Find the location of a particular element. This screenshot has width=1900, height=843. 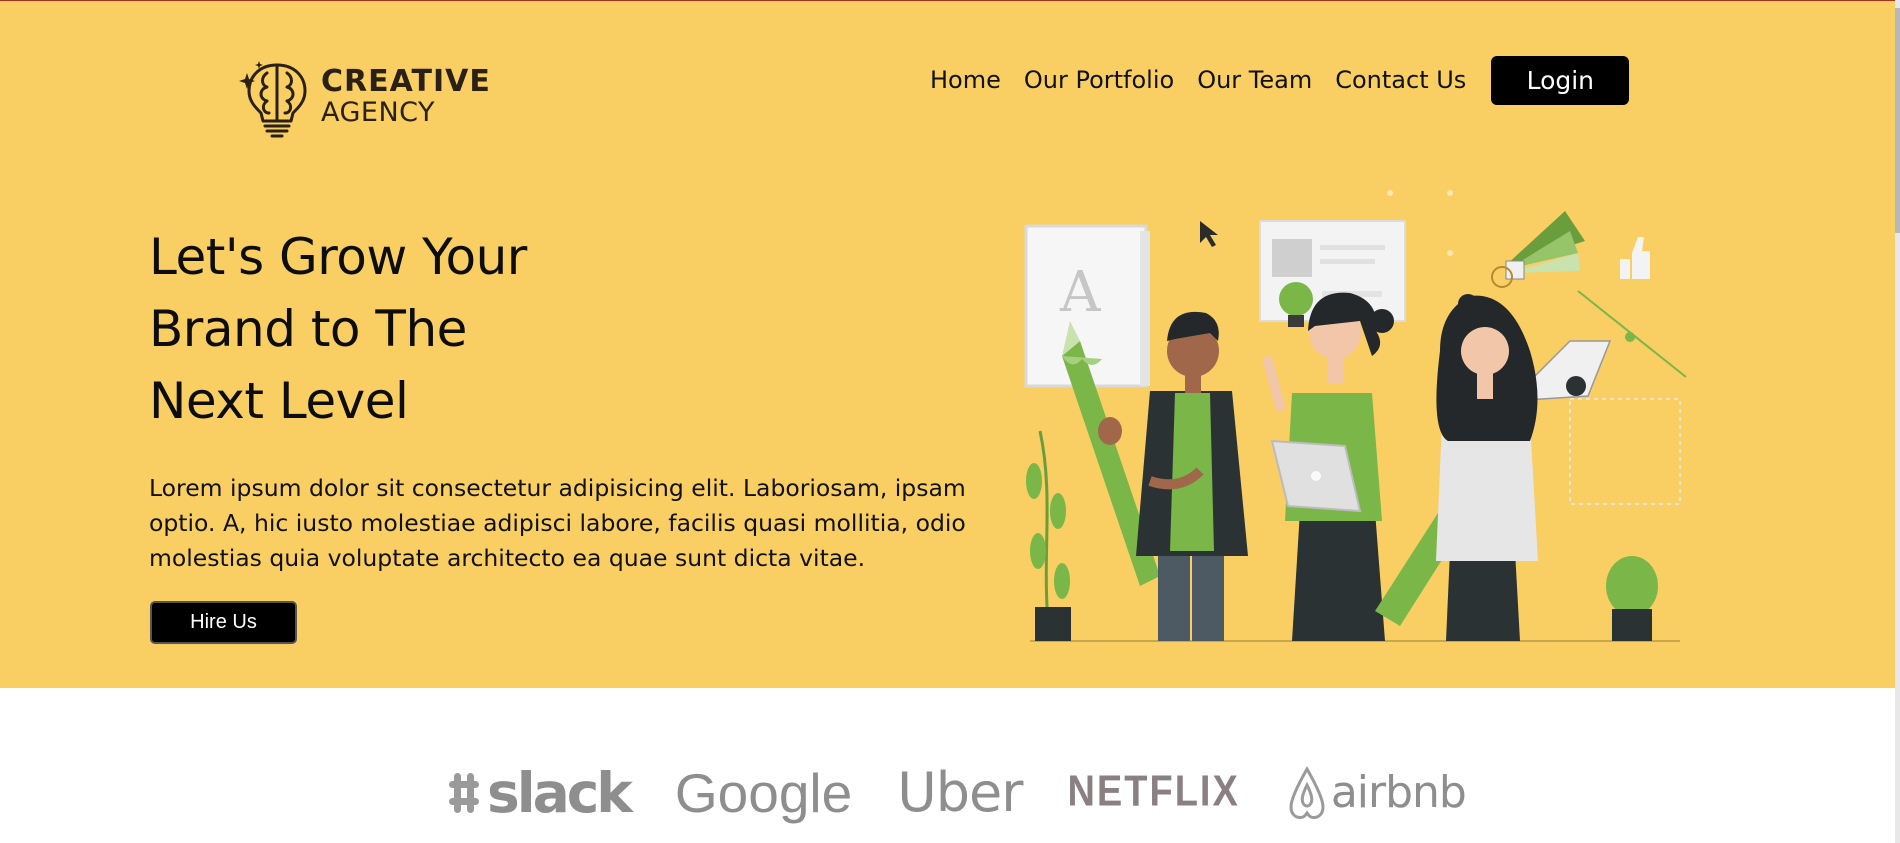

partner-google-label: Google is located at coordinates (763, 792).